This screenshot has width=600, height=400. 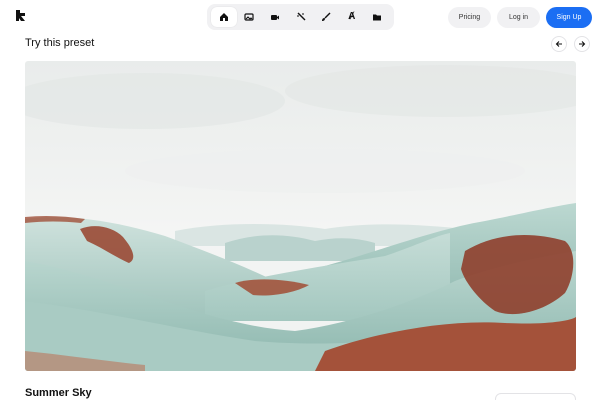 I want to click on login-button: Log in, so click(x=518, y=17).